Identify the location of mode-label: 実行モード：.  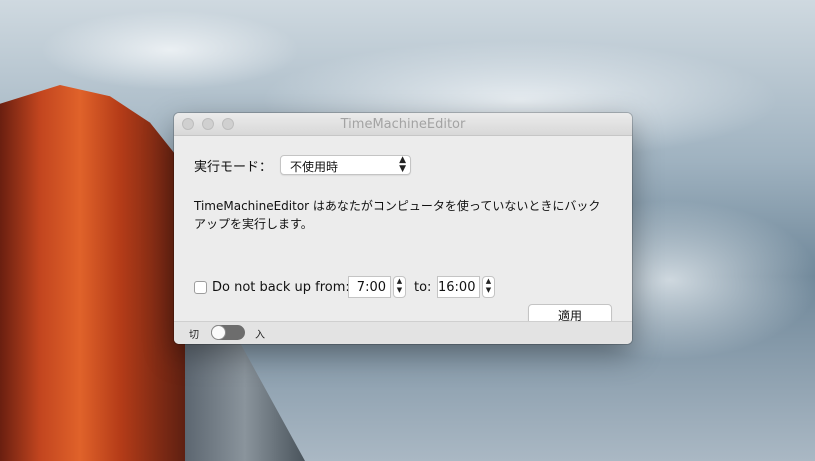
(233, 167).